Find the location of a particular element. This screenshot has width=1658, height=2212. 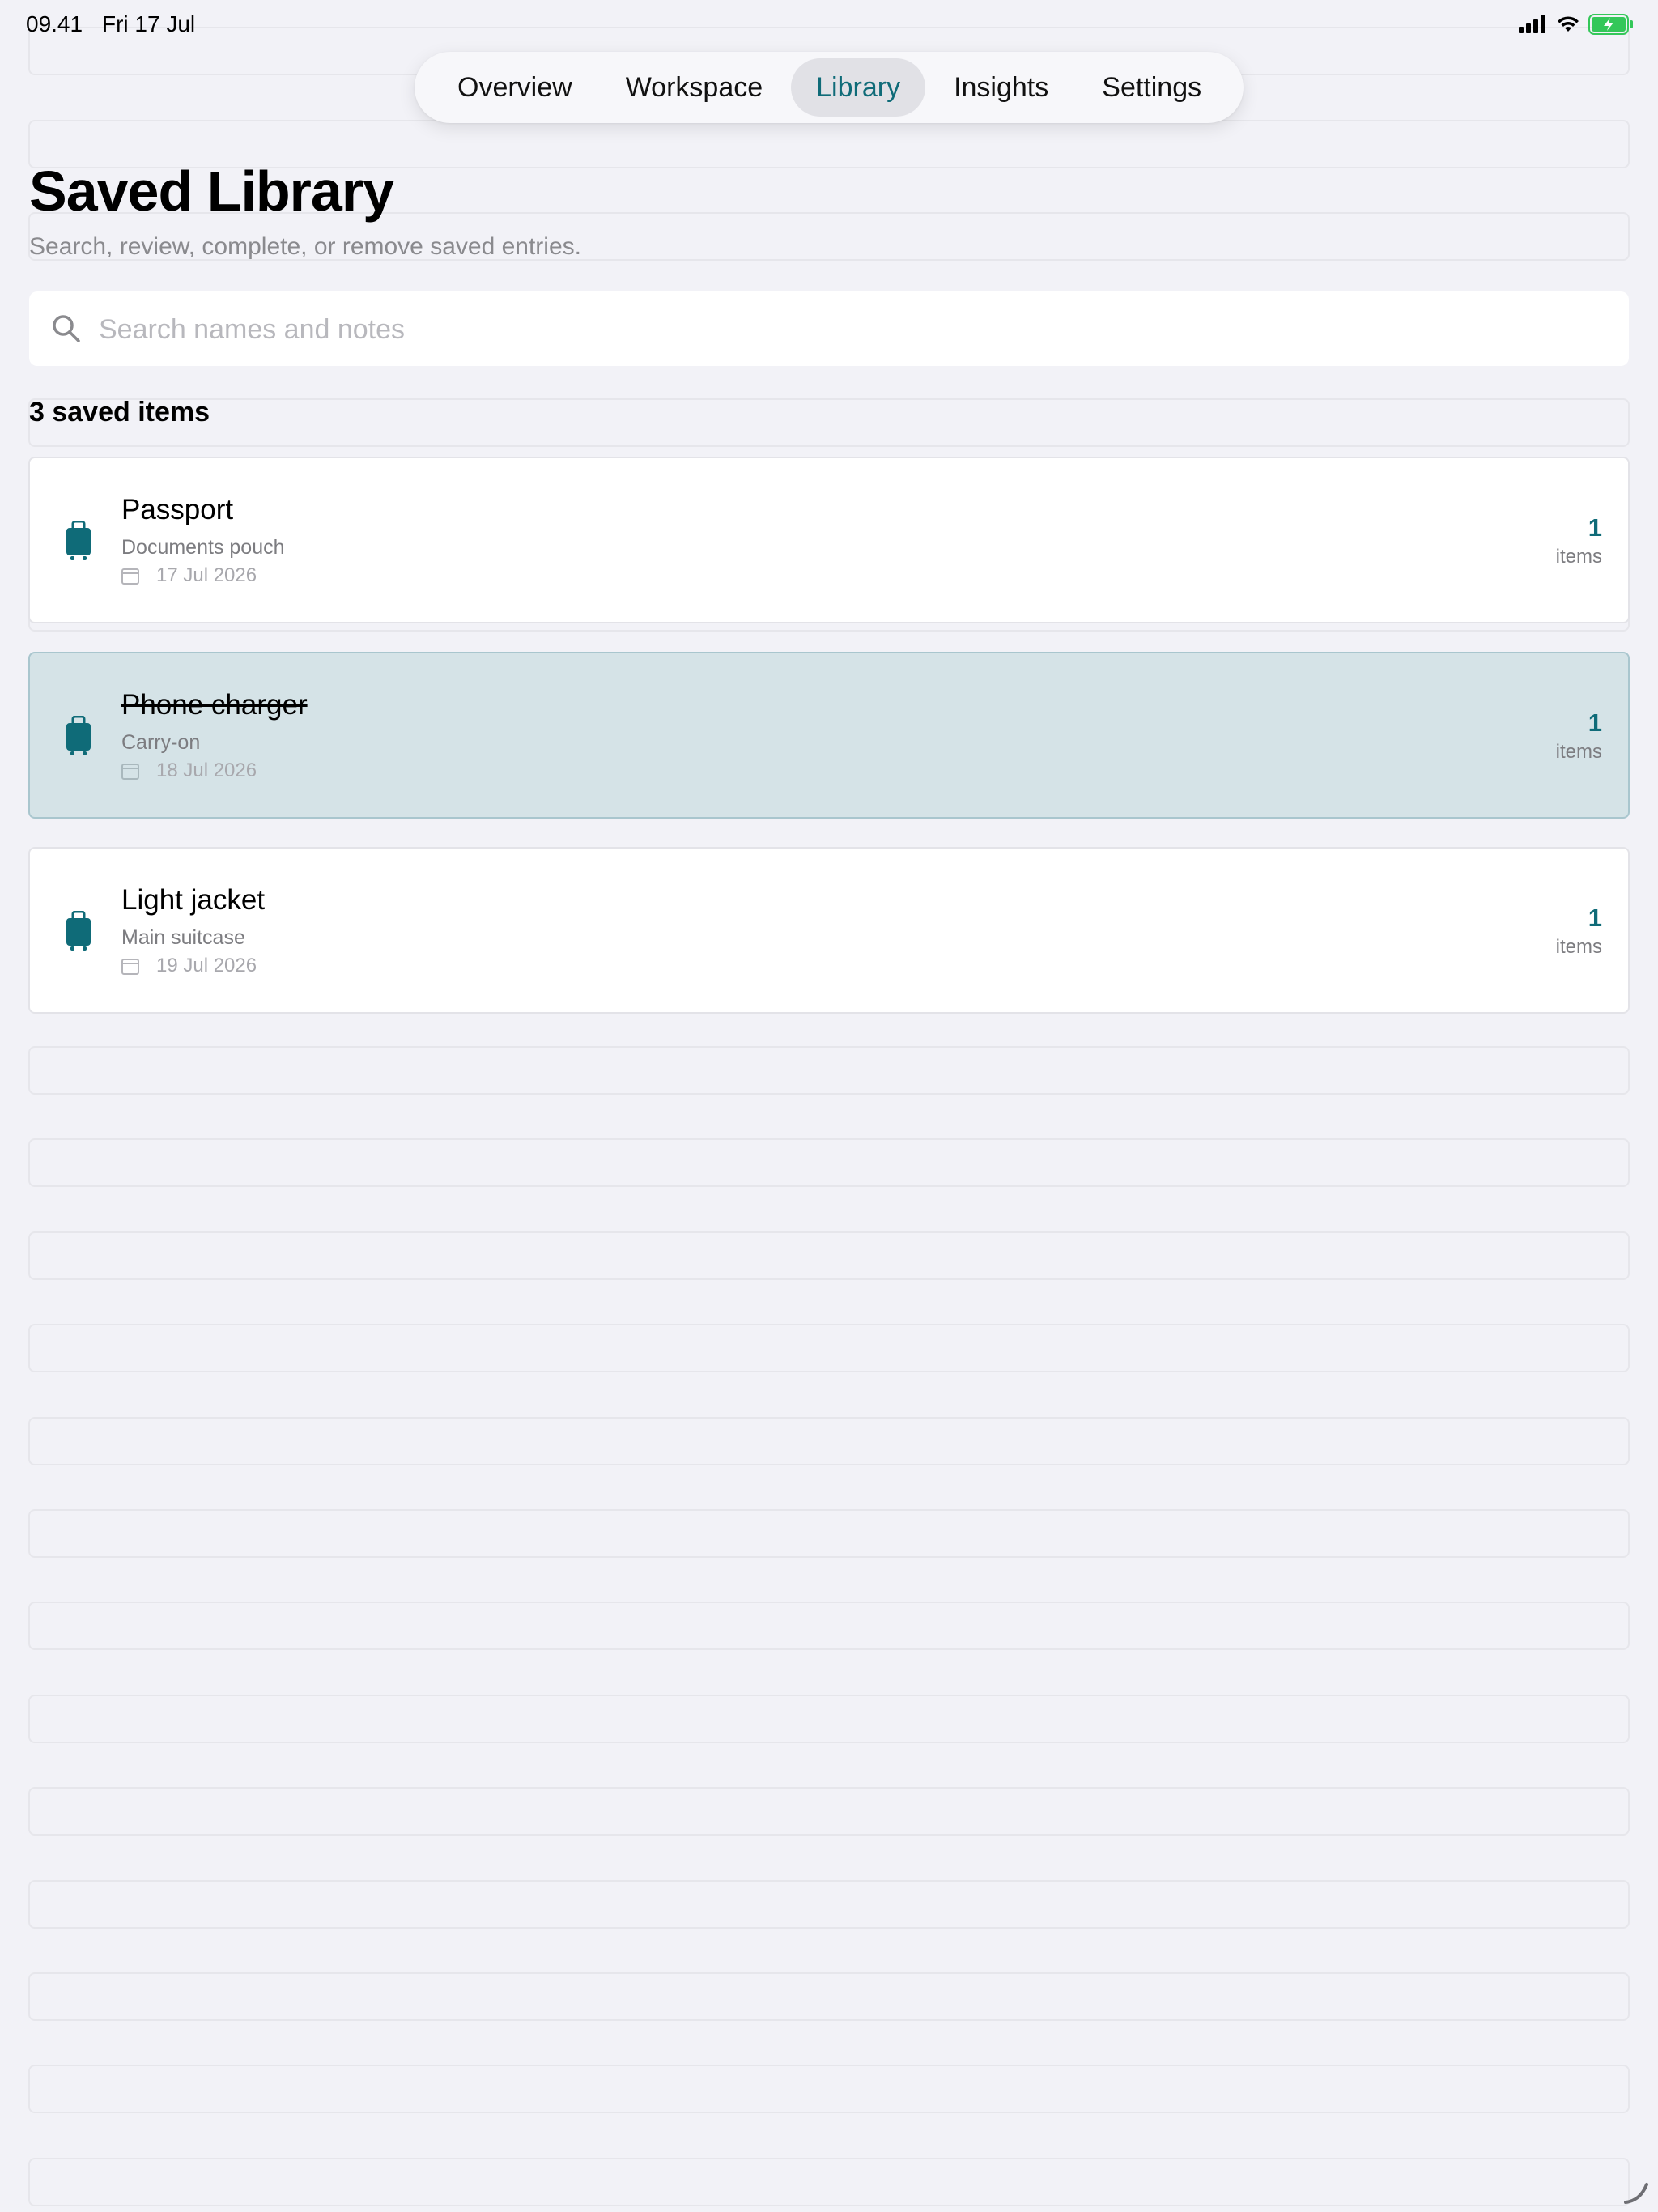

item-title: Passport is located at coordinates (177, 510).